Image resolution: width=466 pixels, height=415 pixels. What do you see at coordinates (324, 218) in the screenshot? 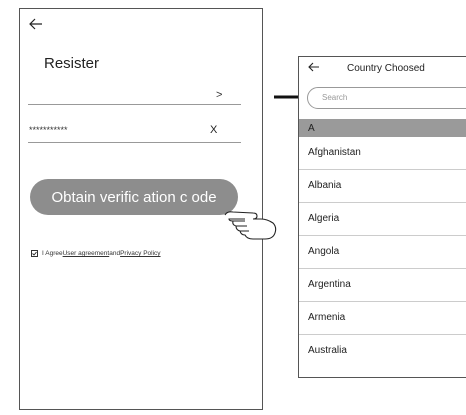
I see `country-name: Algeria` at bounding box center [324, 218].